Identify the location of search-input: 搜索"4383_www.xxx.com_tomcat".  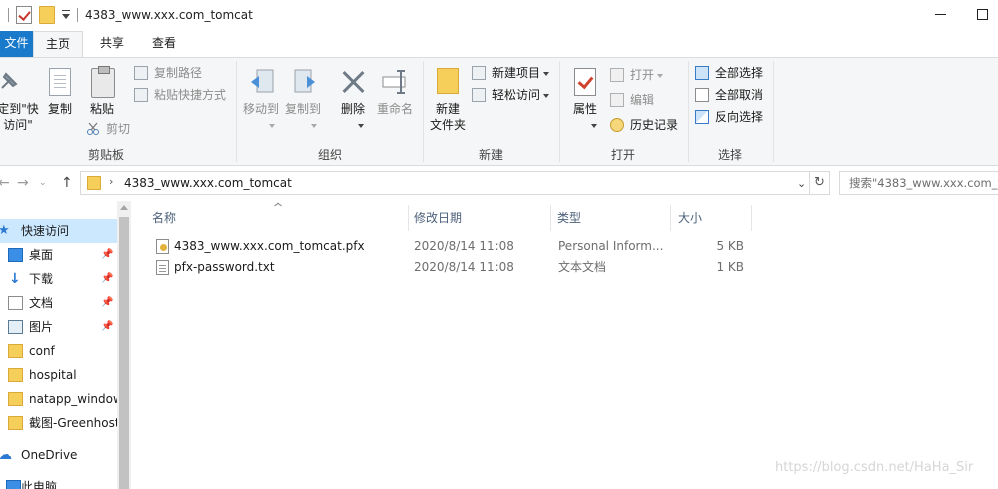
(918, 183).